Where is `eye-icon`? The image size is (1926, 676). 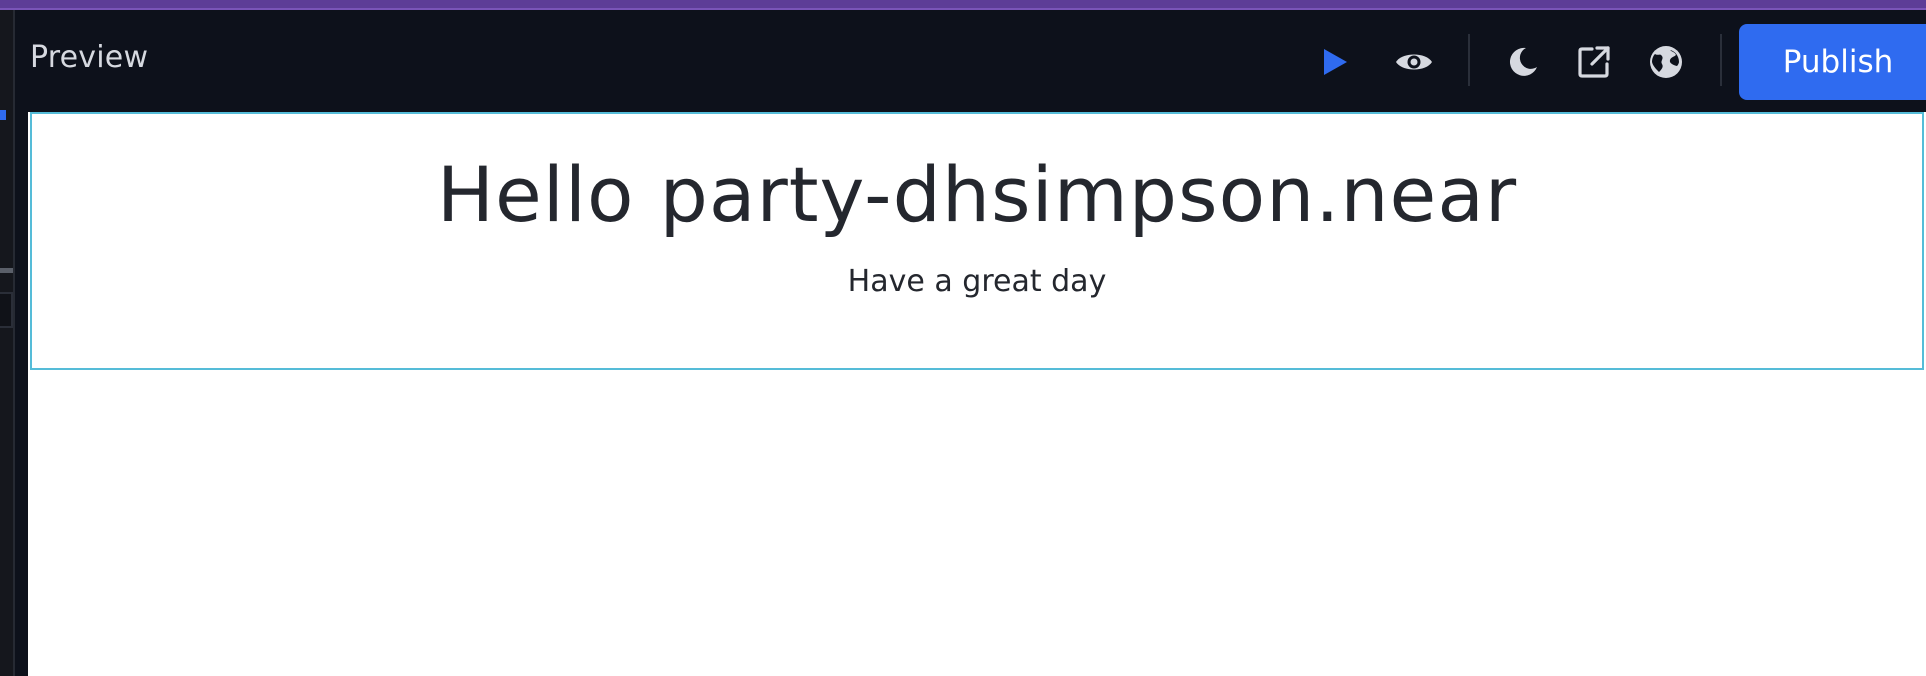 eye-icon is located at coordinates (1414, 62).